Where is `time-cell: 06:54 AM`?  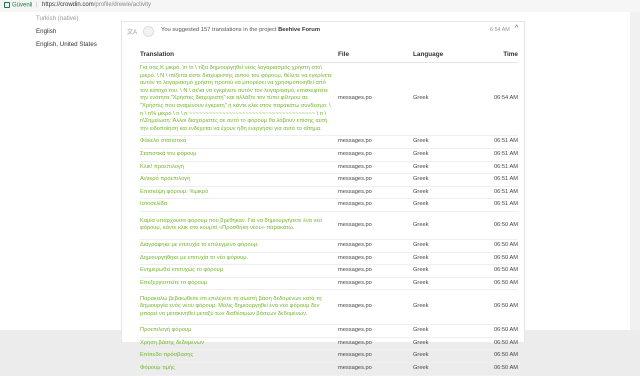
time-cell: 06:54 AM is located at coordinates (493, 99).